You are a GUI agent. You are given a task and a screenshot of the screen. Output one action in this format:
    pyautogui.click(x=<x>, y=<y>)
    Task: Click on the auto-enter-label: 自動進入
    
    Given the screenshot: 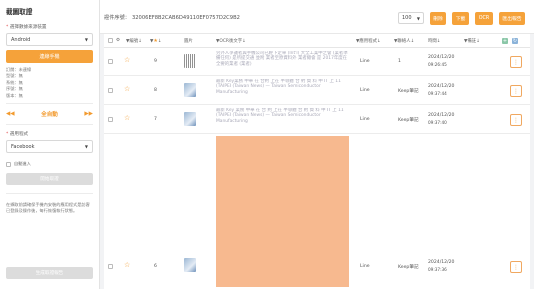 What is the action you would take?
    pyautogui.click(x=22, y=164)
    